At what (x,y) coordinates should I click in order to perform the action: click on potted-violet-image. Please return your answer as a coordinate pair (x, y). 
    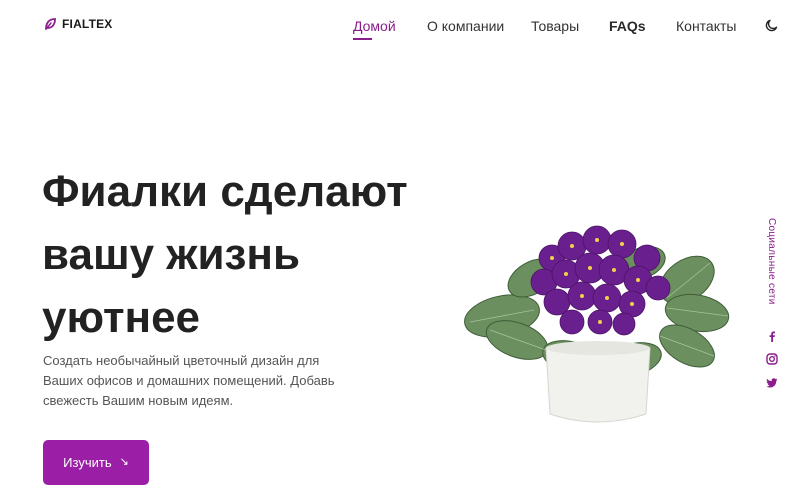
    Looking at the image, I should click on (597, 324).